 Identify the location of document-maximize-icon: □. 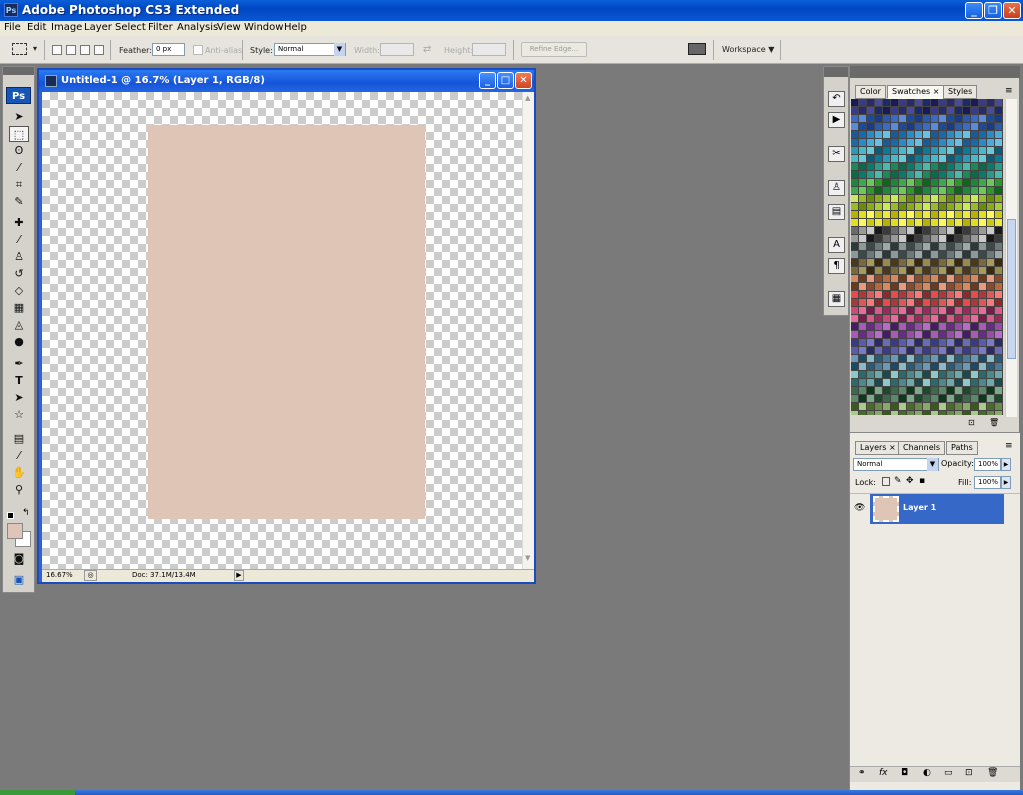
(505, 80).